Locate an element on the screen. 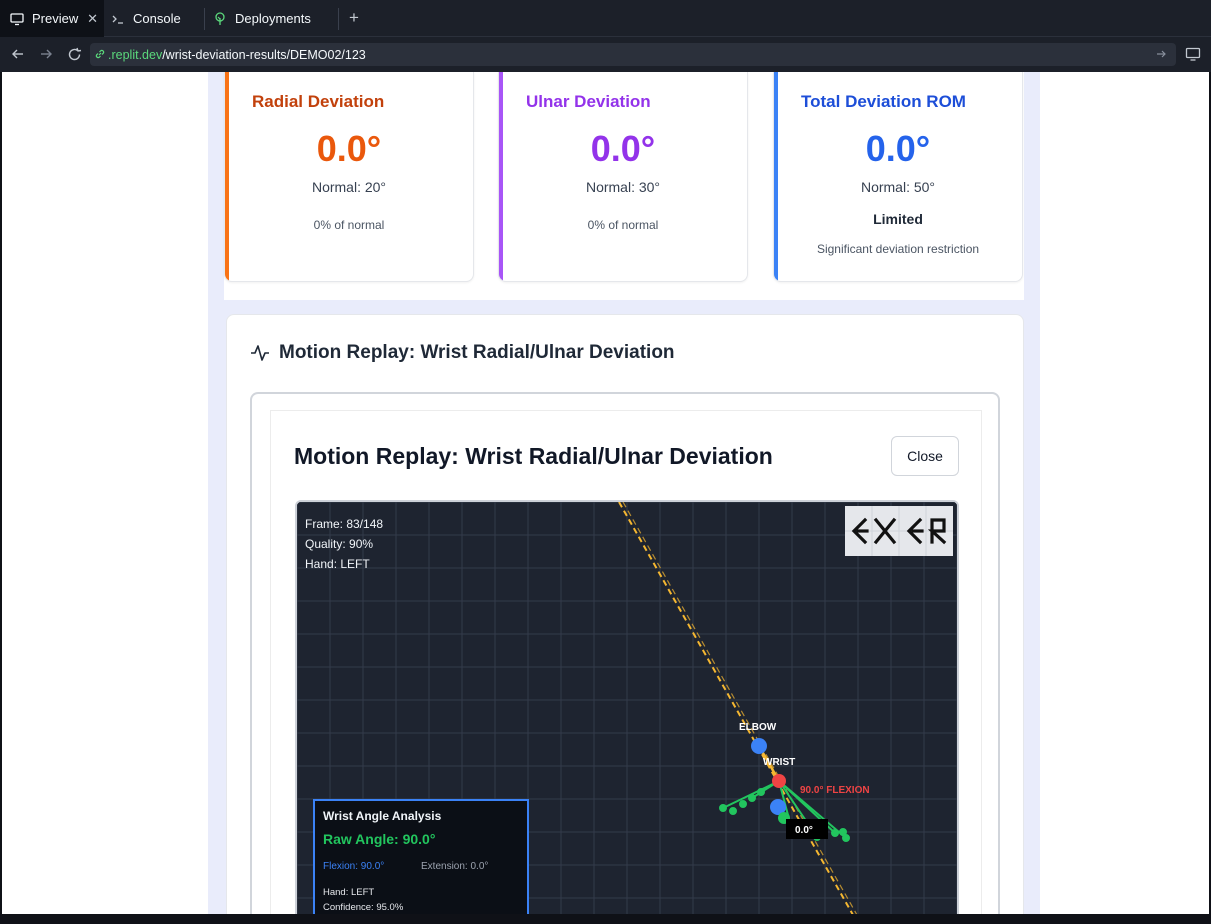 The image size is (1211, 924). angle-readout: 0.0° is located at coordinates (804, 830).